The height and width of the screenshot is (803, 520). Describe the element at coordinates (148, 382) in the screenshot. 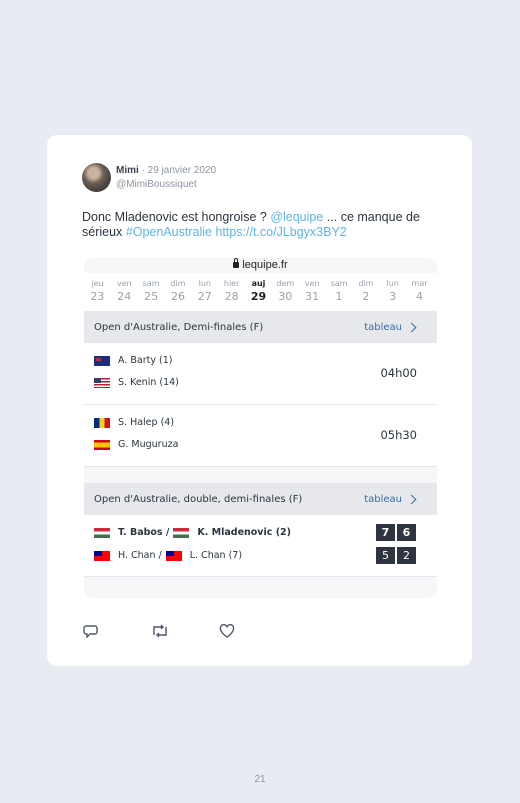

I see `player-name: S. Kenin (14)` at that location.